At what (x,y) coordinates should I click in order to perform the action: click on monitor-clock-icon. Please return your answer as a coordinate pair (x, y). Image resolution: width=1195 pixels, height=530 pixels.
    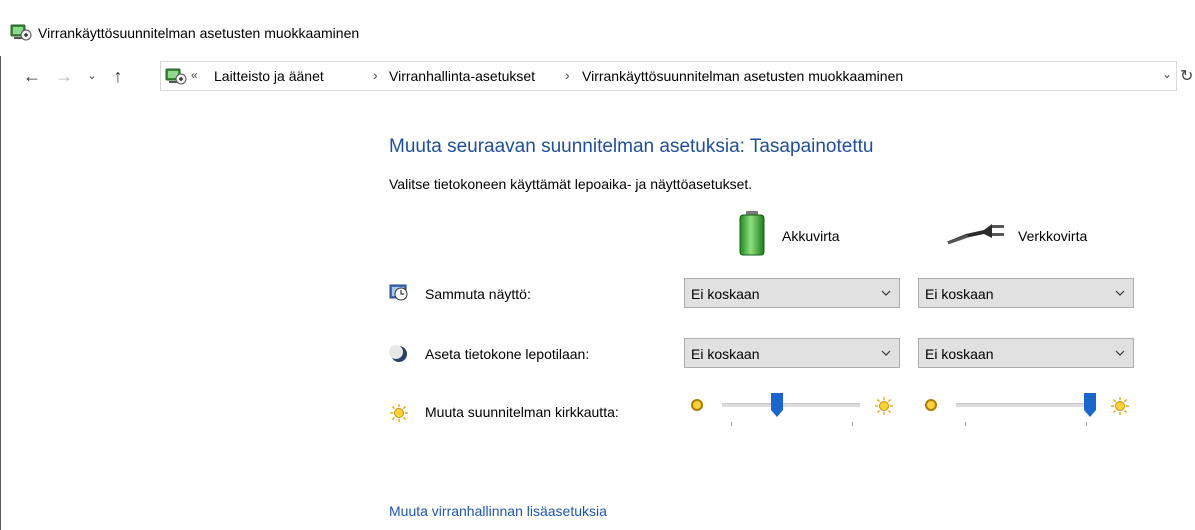
    Looking at the image, I should click on (398, 292).